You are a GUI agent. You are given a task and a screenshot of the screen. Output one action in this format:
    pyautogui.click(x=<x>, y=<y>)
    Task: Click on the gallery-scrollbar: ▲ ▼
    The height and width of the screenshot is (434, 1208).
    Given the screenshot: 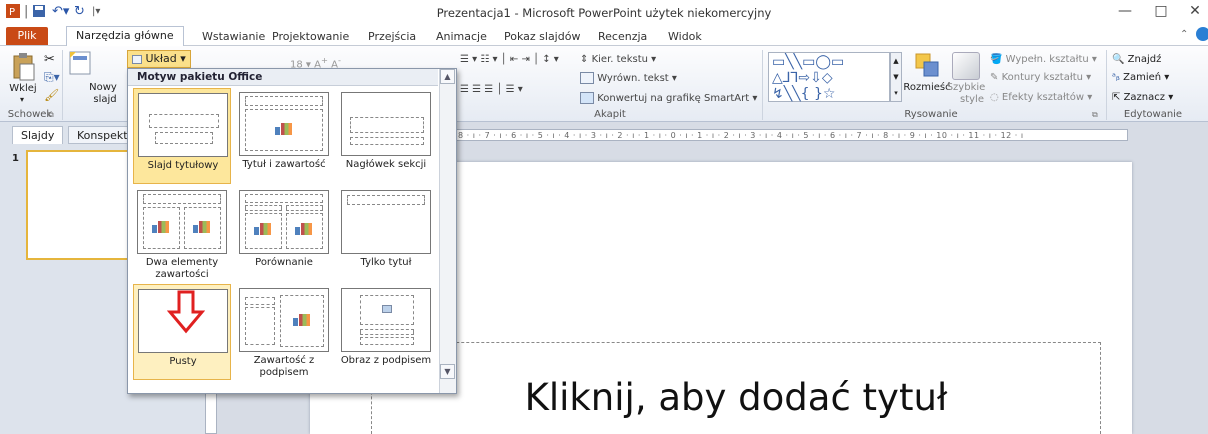 What is the action you would take?
    pyautogui.click(x=447, y=231)
    